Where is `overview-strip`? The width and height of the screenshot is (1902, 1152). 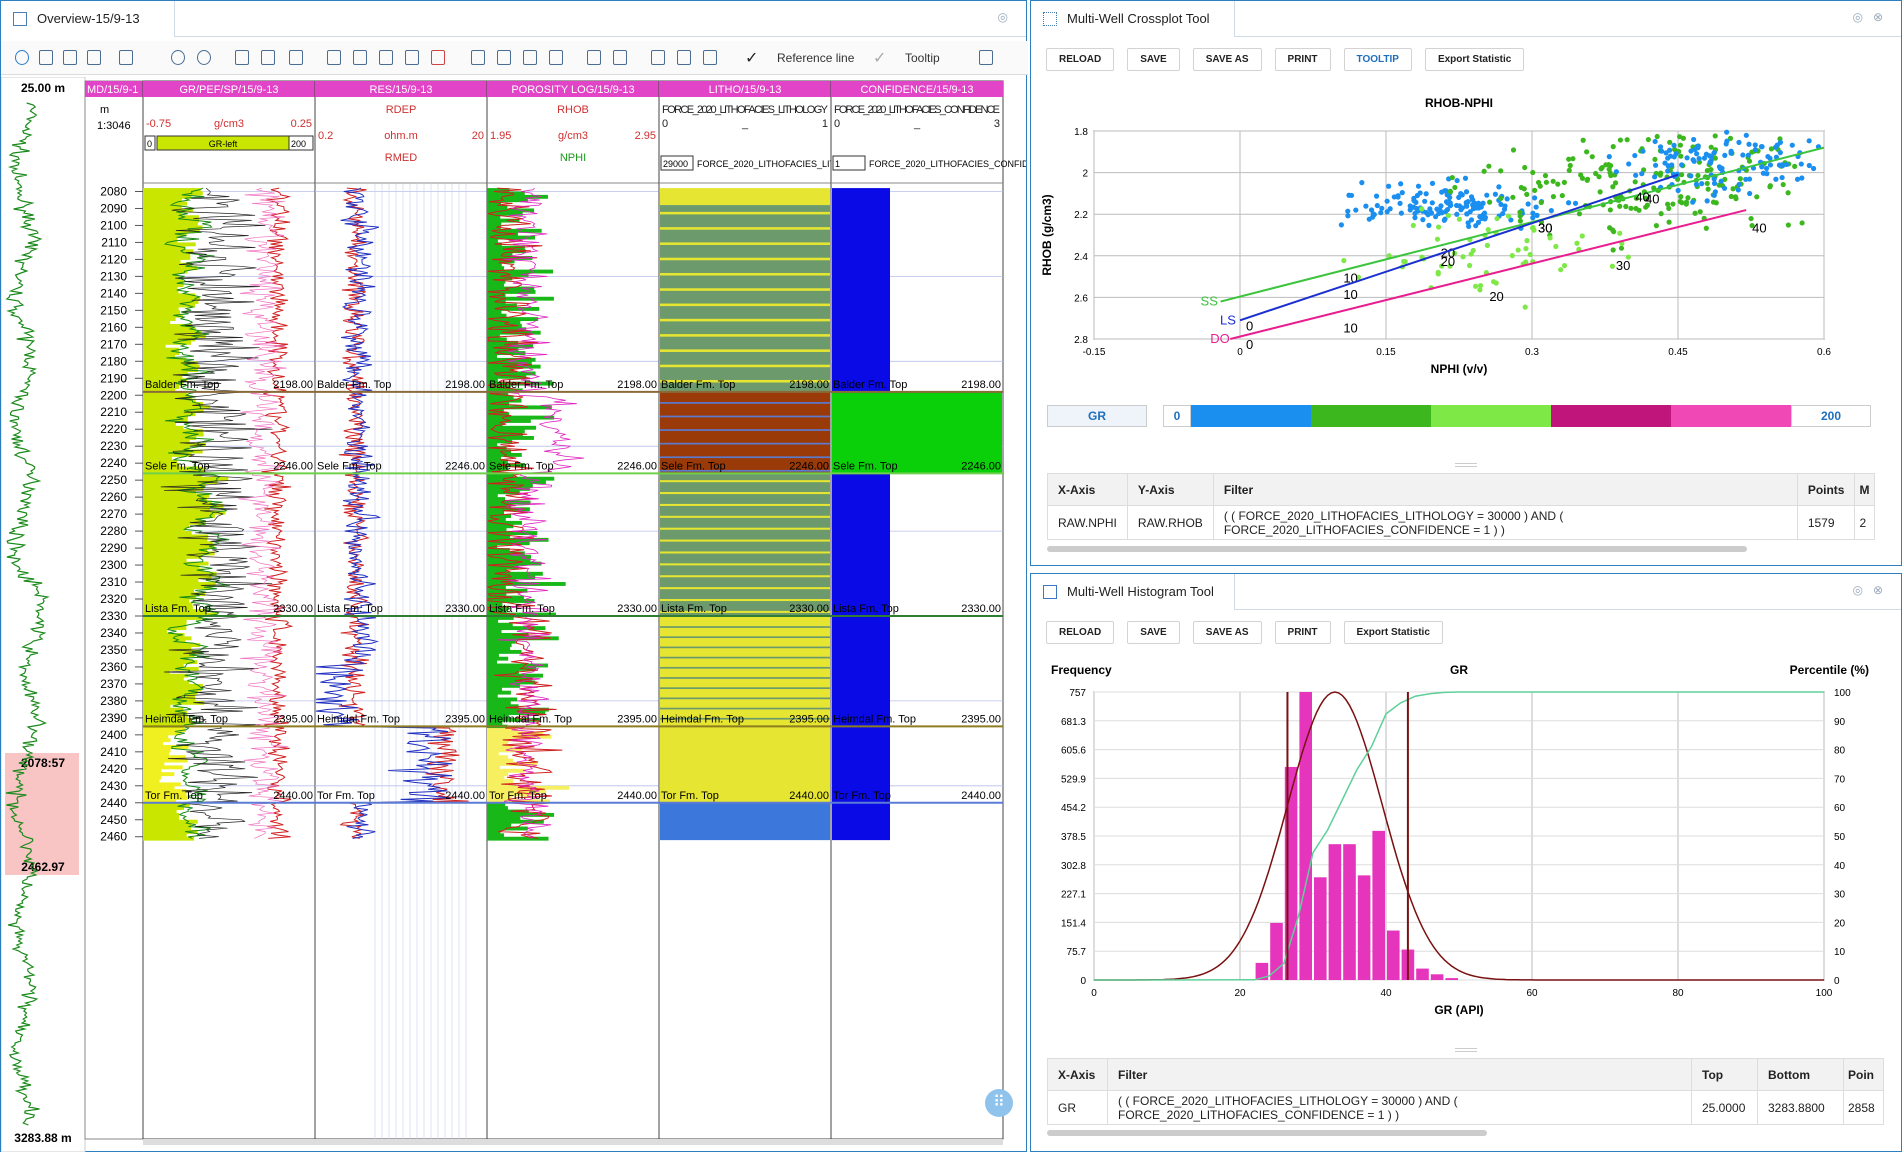 overview-strip is located at coordinates (43, 614).